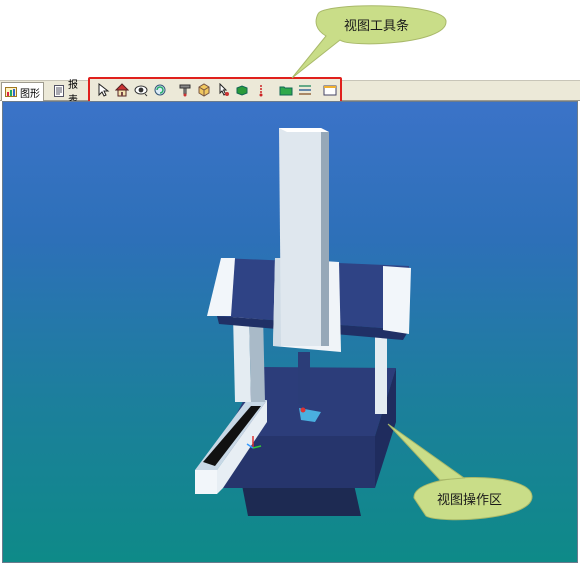 Image resolution: width=580 pixels, height=565 pixels. What do you see at coordinates (470, 500) in the screenshot?
I see `viewport-callout-text: 视图操作区` at bounding box center [470, 500].